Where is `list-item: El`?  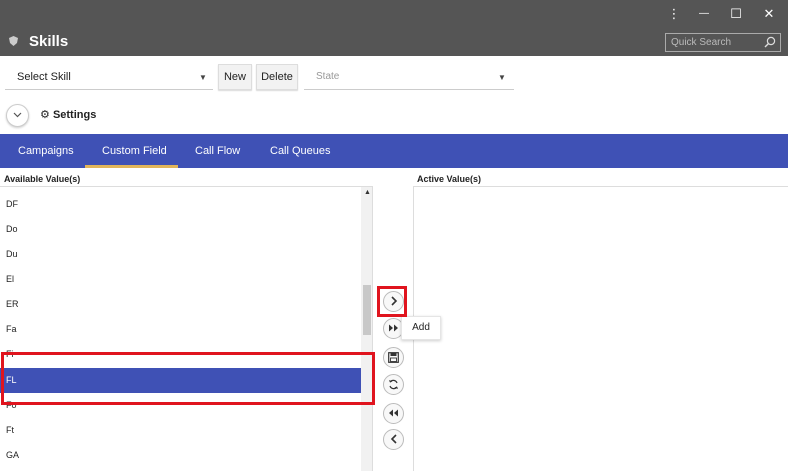
list-item: El is located at coordinates (180, 279).